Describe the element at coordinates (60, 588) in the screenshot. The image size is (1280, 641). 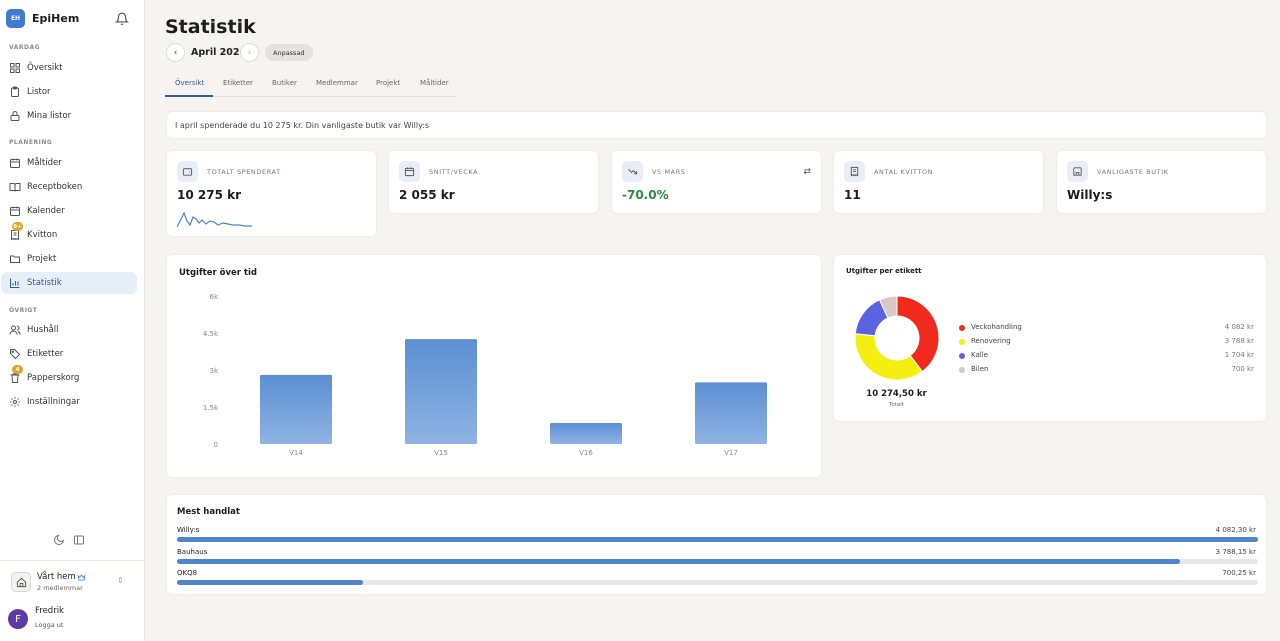
I see `household-members: 2 medlemmar` at that location.